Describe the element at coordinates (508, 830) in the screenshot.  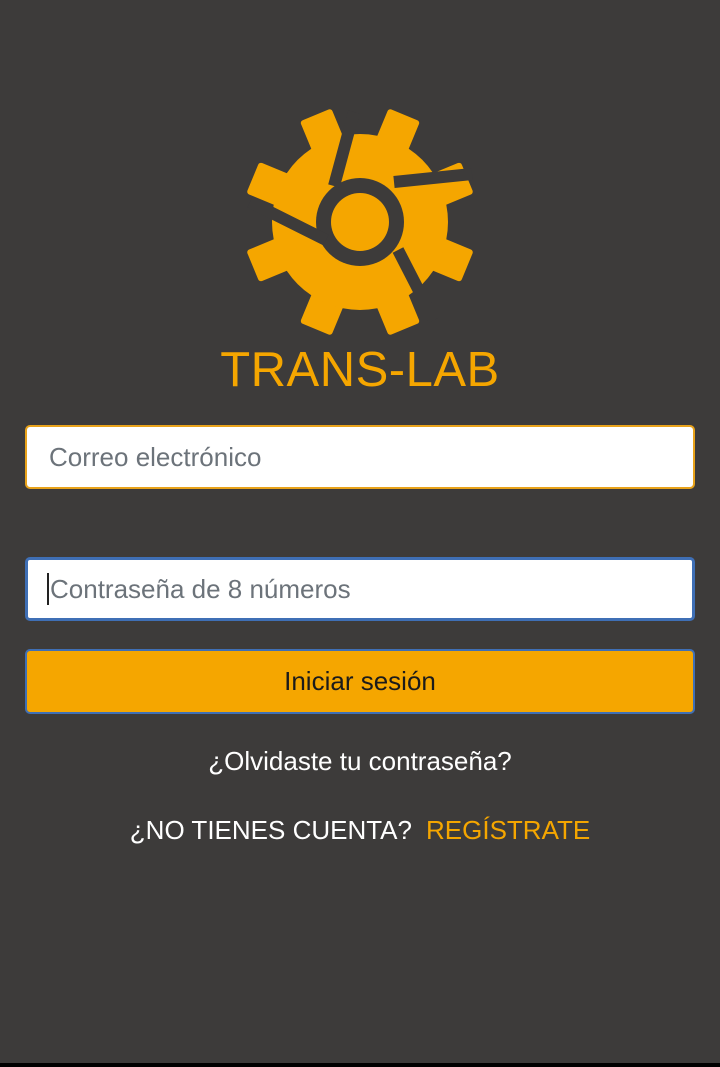
I see `register-link: REGÍSTRATE` at that location.